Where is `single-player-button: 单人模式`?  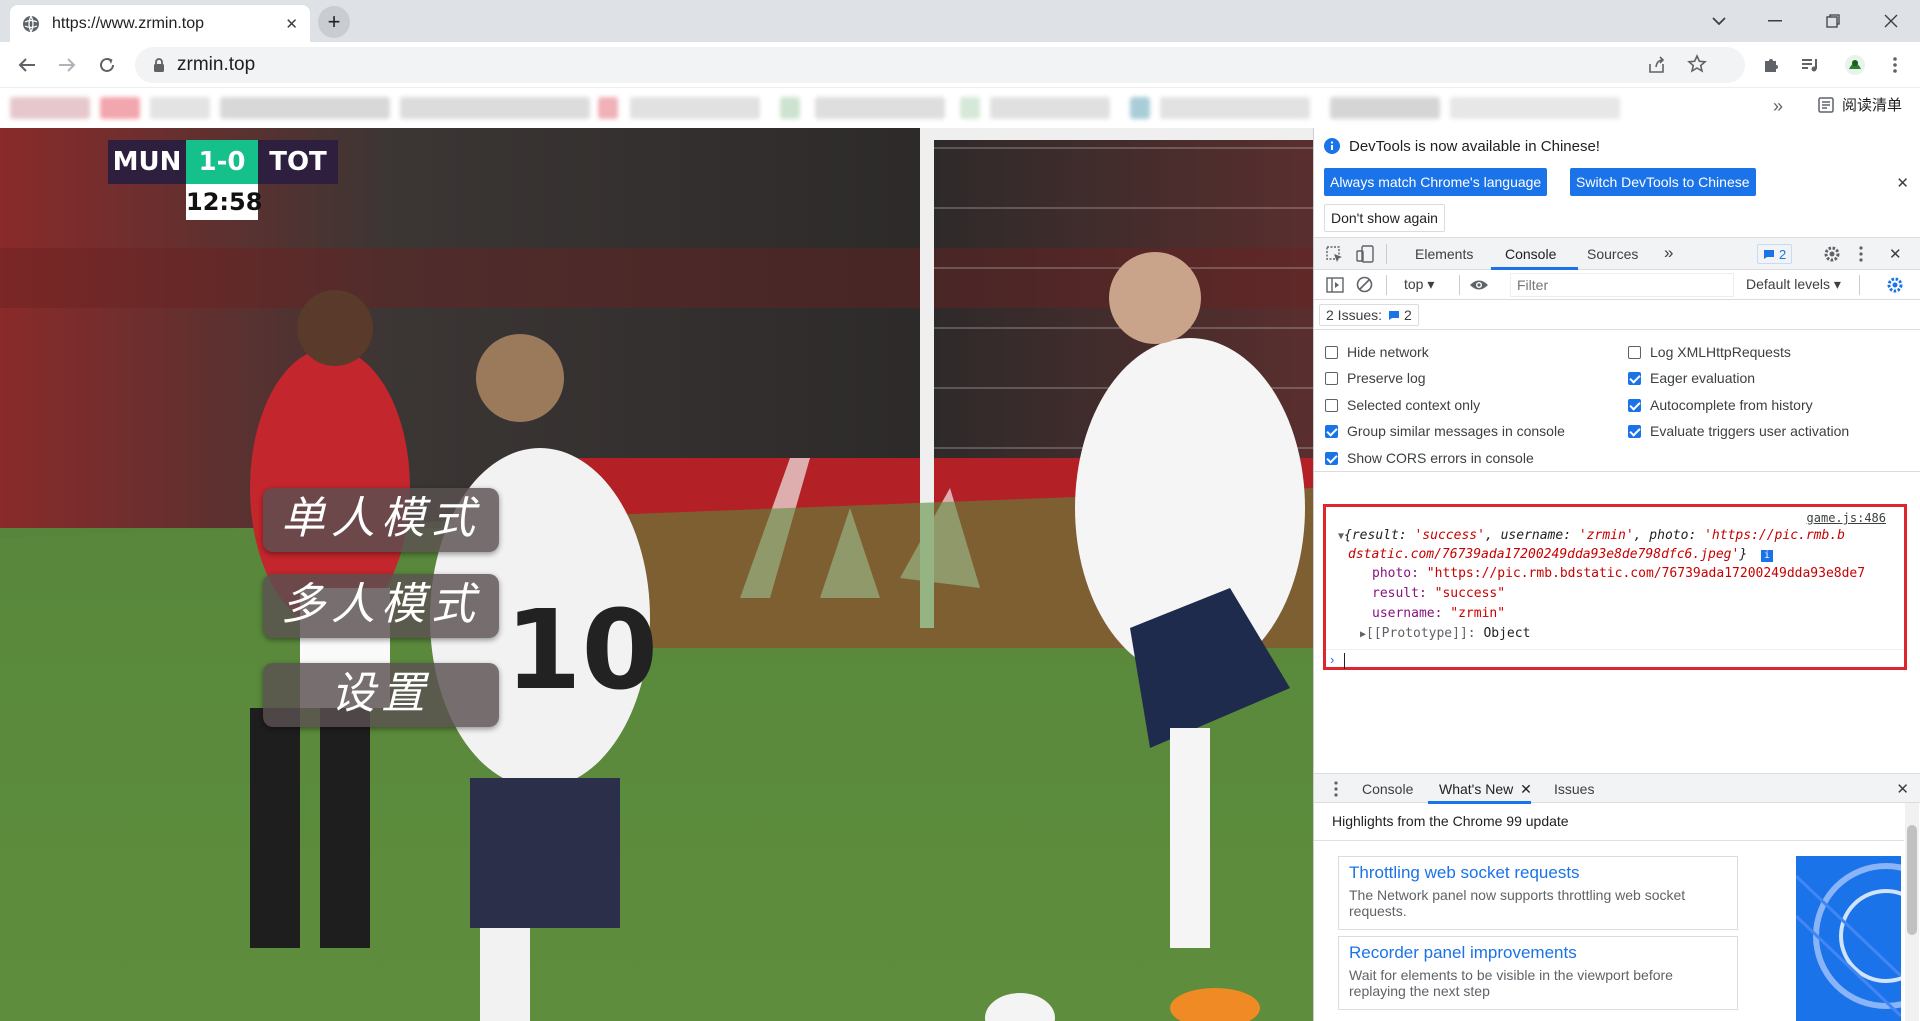
single-player-button: 单人模式 is located at coordinates (381, 520).